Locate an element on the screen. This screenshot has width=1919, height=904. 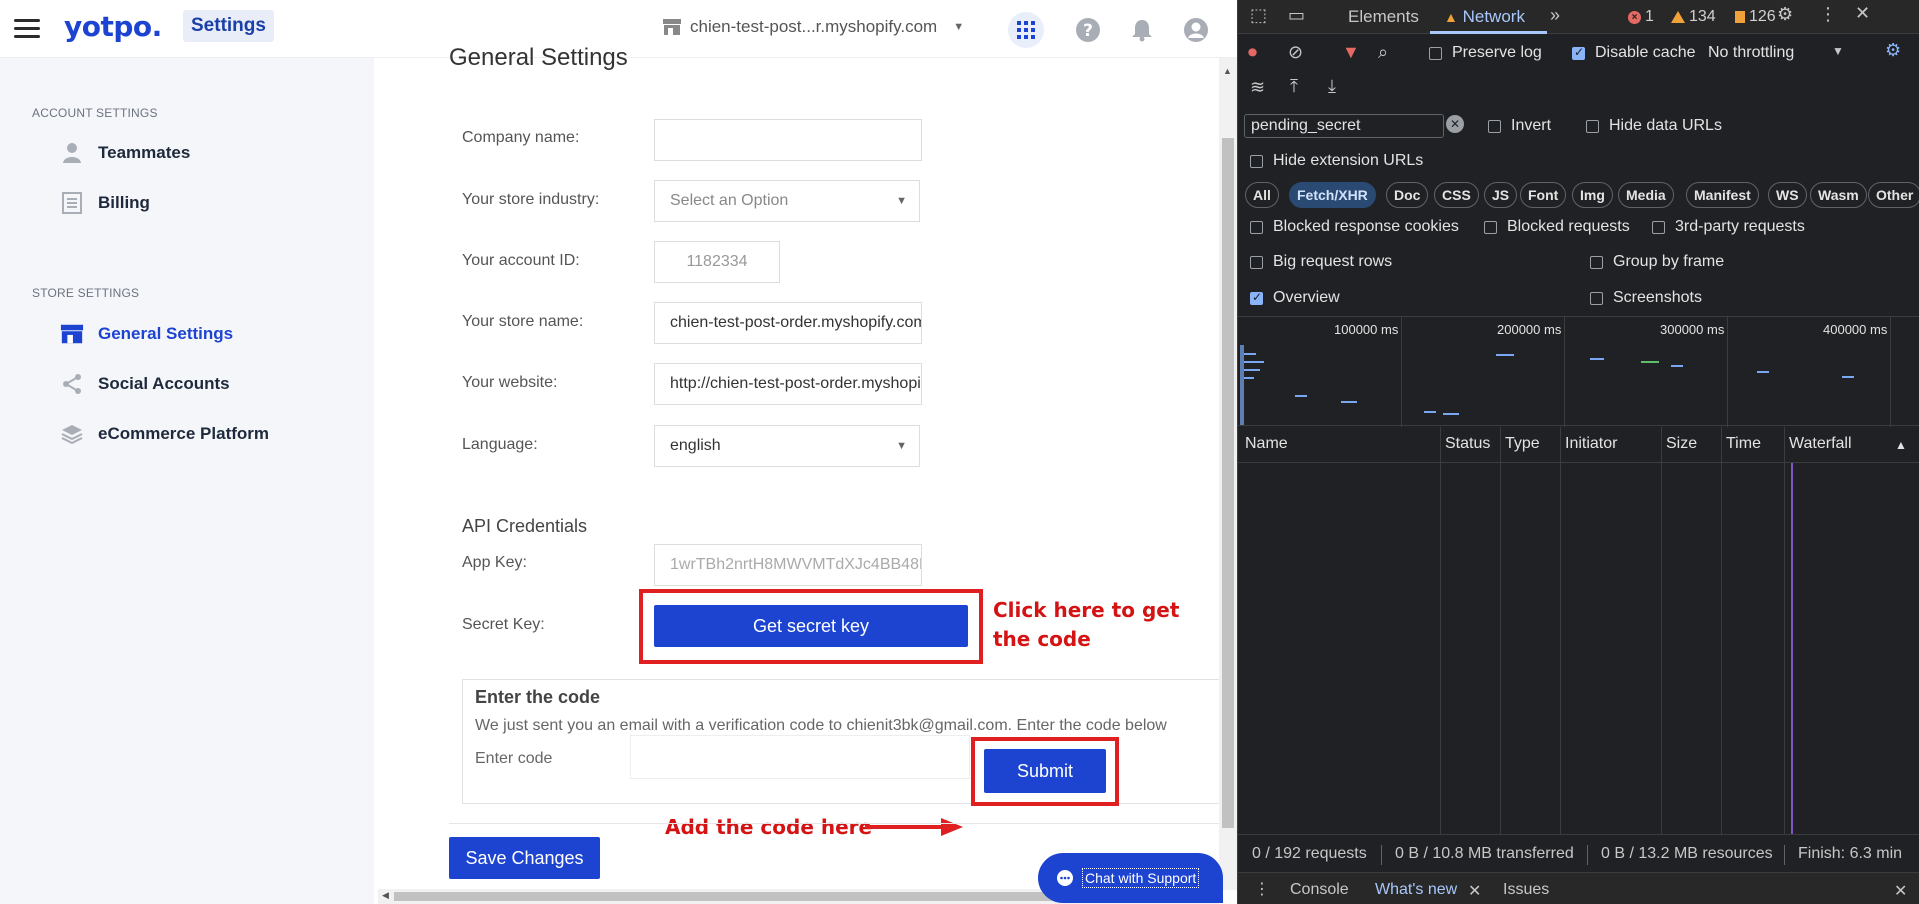
sidebar-item-billing: Billing is located at coordinates (105, 203).